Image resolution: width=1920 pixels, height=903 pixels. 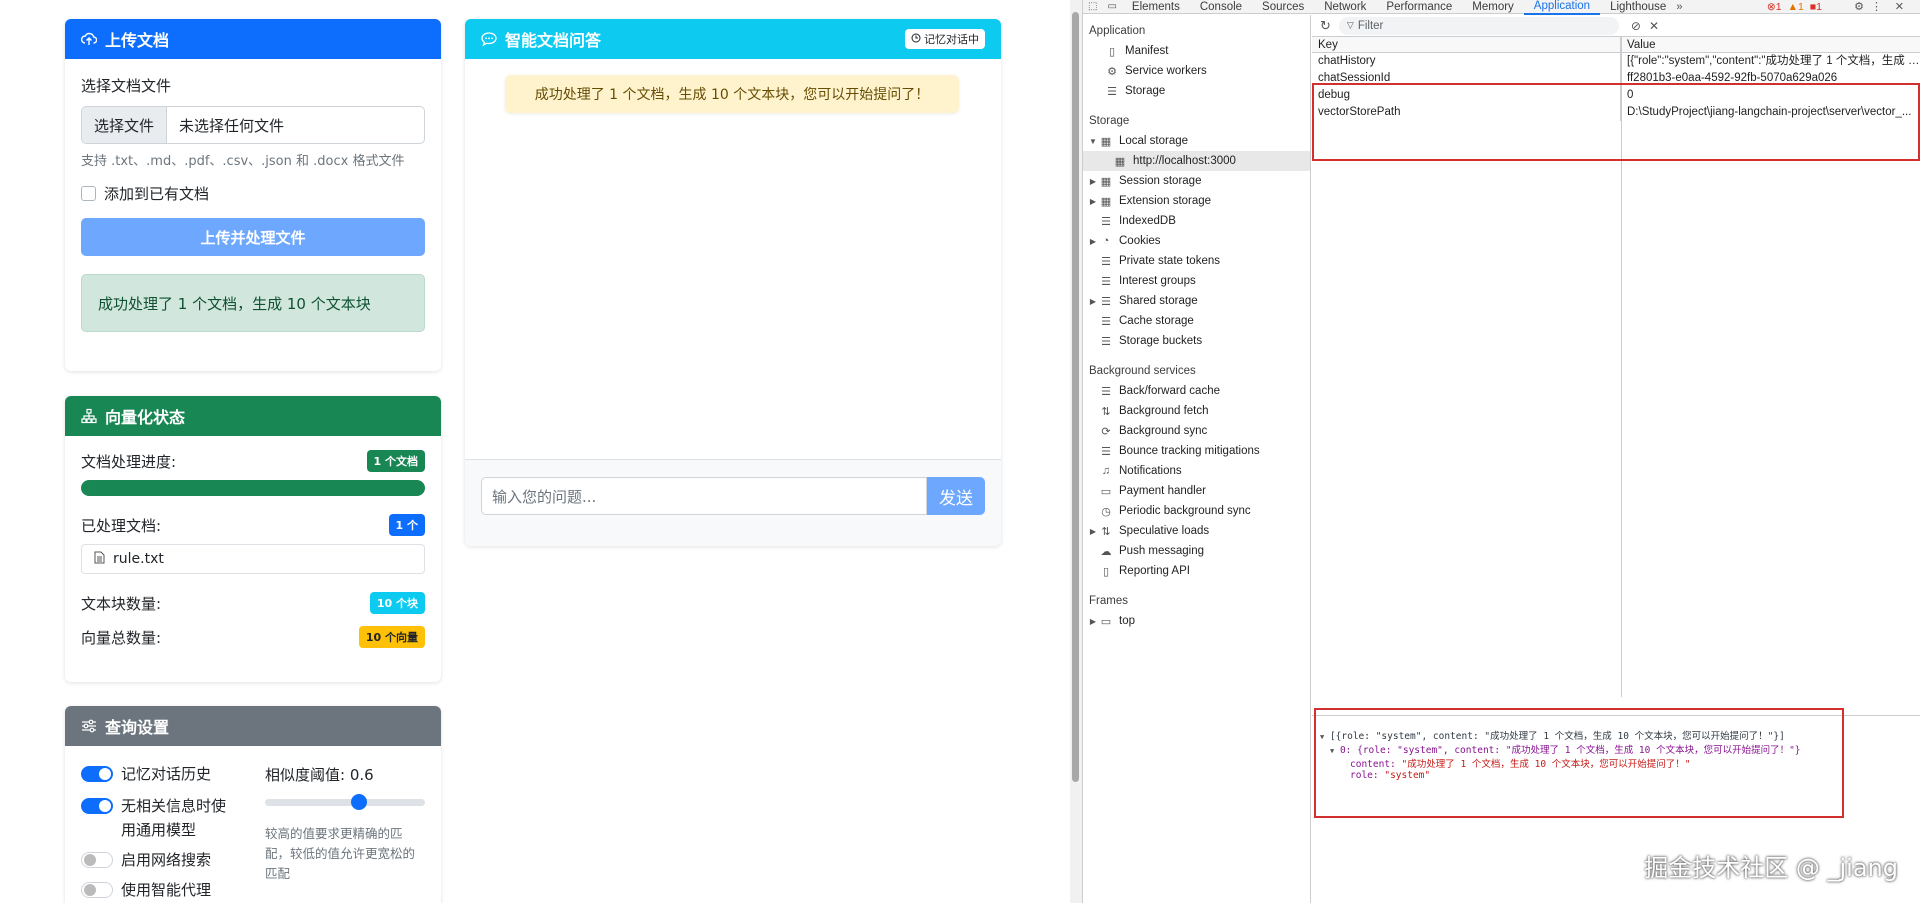 What do you see at coordinates (1196, 321) in the screenshot?
I see `sidebar-item-cache-storage: ☰ Cache storage` at bounding box center [1196, 321].